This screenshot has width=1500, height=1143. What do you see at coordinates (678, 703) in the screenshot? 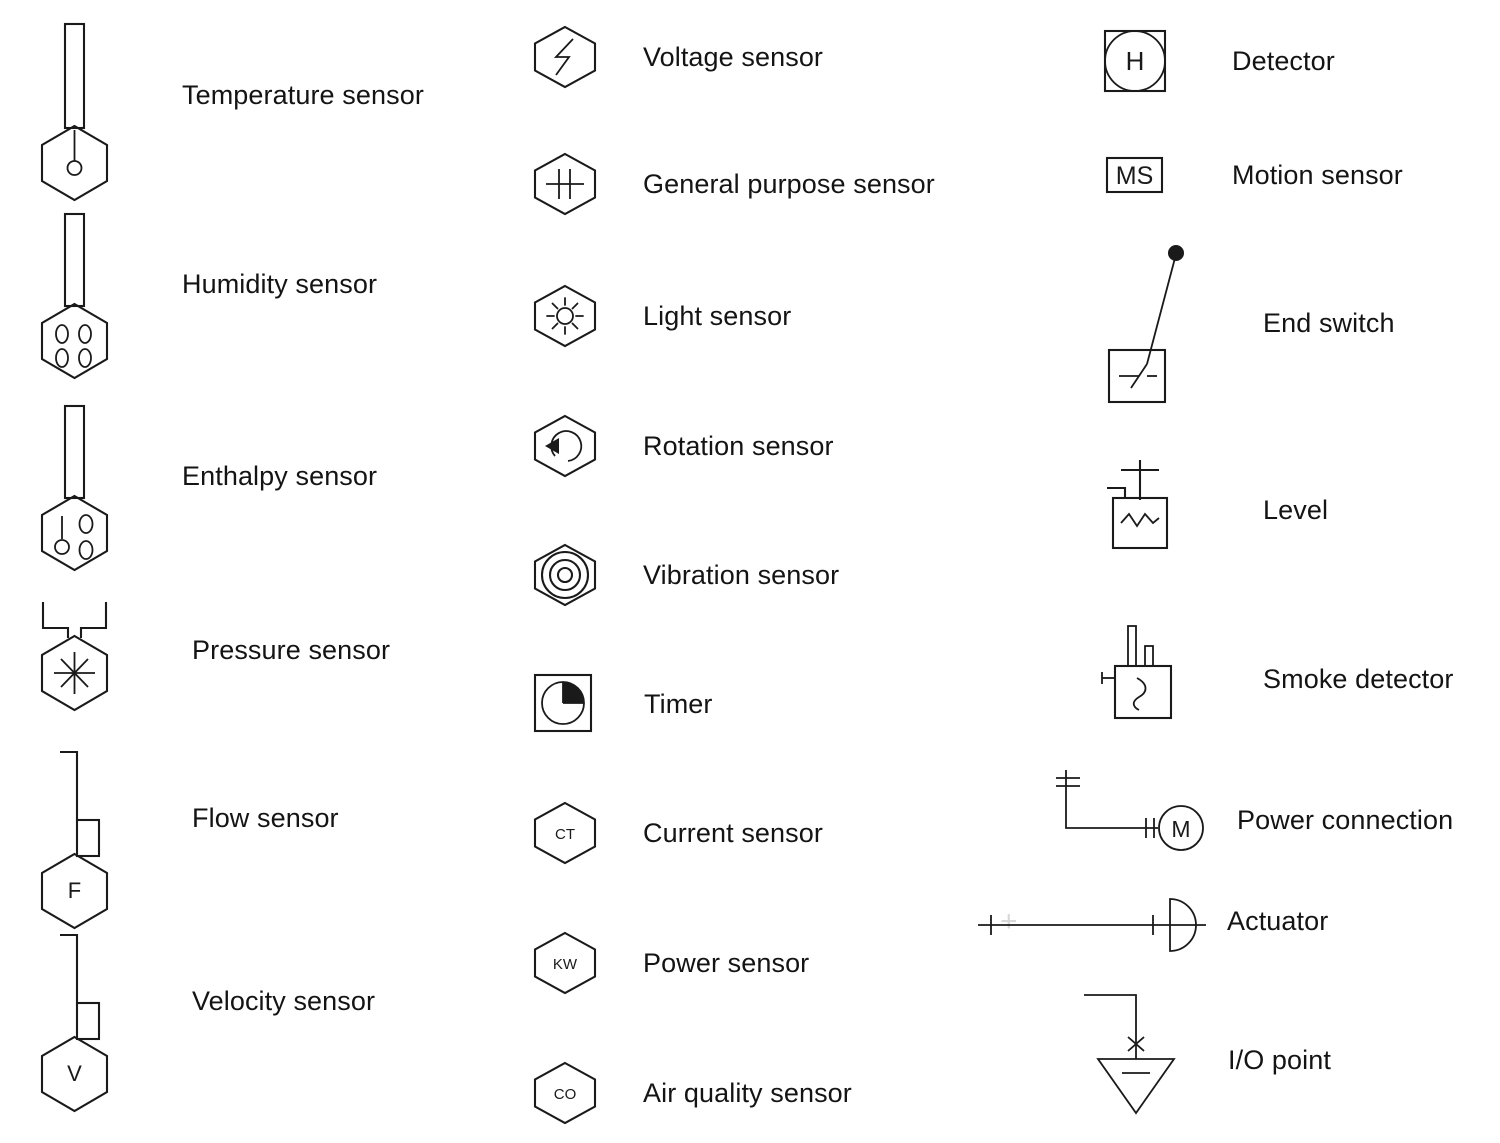
I see `legend-label-timer: Timer` at bounding box center [678, 703].